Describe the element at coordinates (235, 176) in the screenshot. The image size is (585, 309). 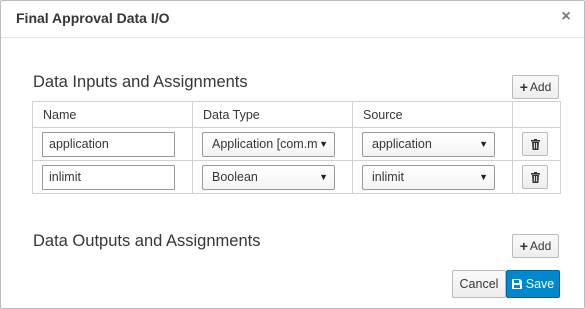
I see `data-type-value: Boolean` at that location.